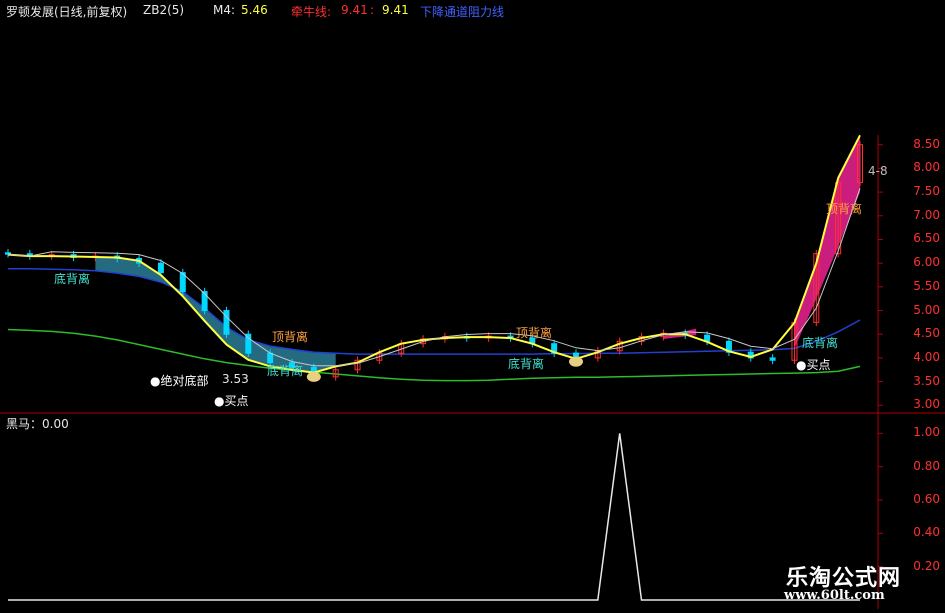  Describe the element at coordinates (462, 12) in the screenshot. I see `channel-line-label: 下降通道阻力线` at that location.